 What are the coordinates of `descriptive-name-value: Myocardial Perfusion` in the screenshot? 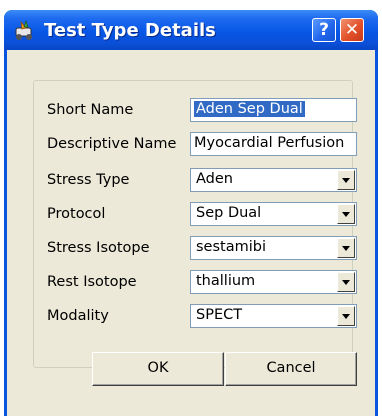 It's located at (269, 143).